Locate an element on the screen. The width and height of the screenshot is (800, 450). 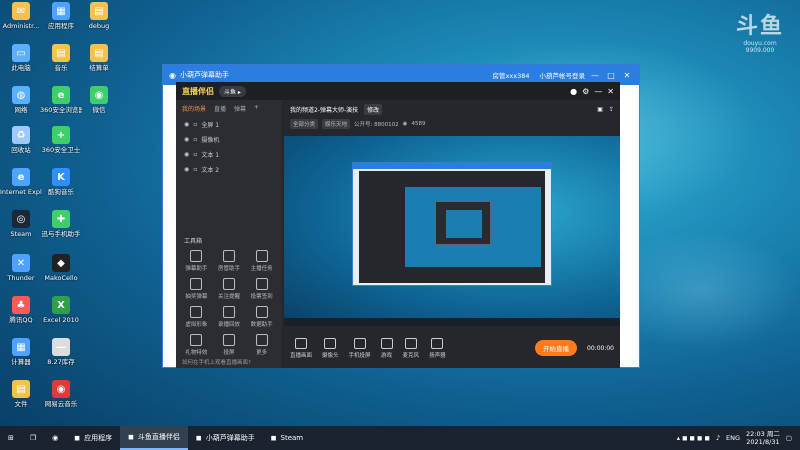
desktop-icon-glyph: ▤ is located at coordinates (21, 389).